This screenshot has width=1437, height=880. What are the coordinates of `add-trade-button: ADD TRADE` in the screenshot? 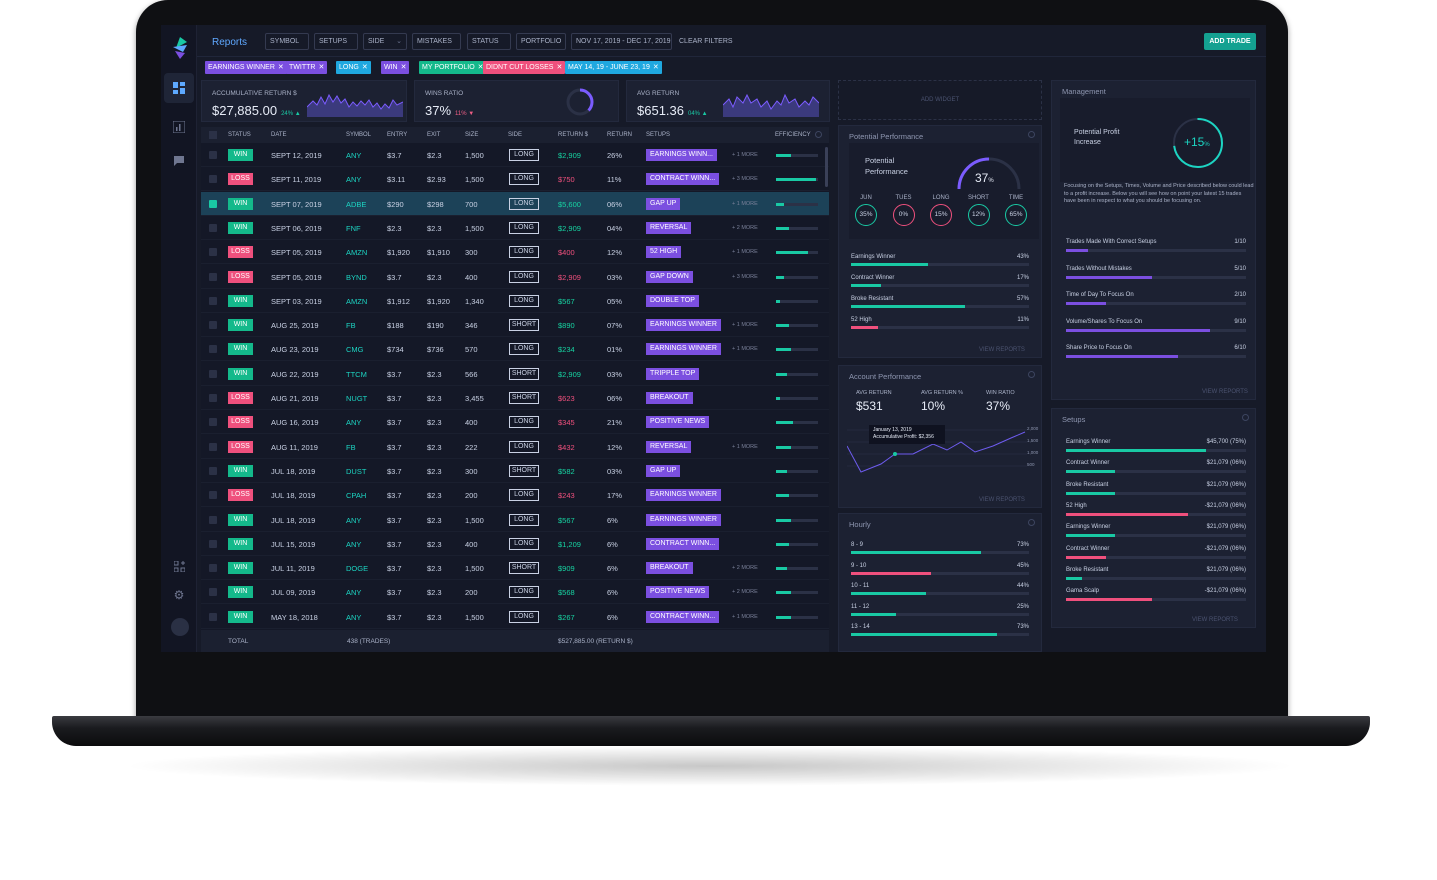 It's located at (1230, 41).